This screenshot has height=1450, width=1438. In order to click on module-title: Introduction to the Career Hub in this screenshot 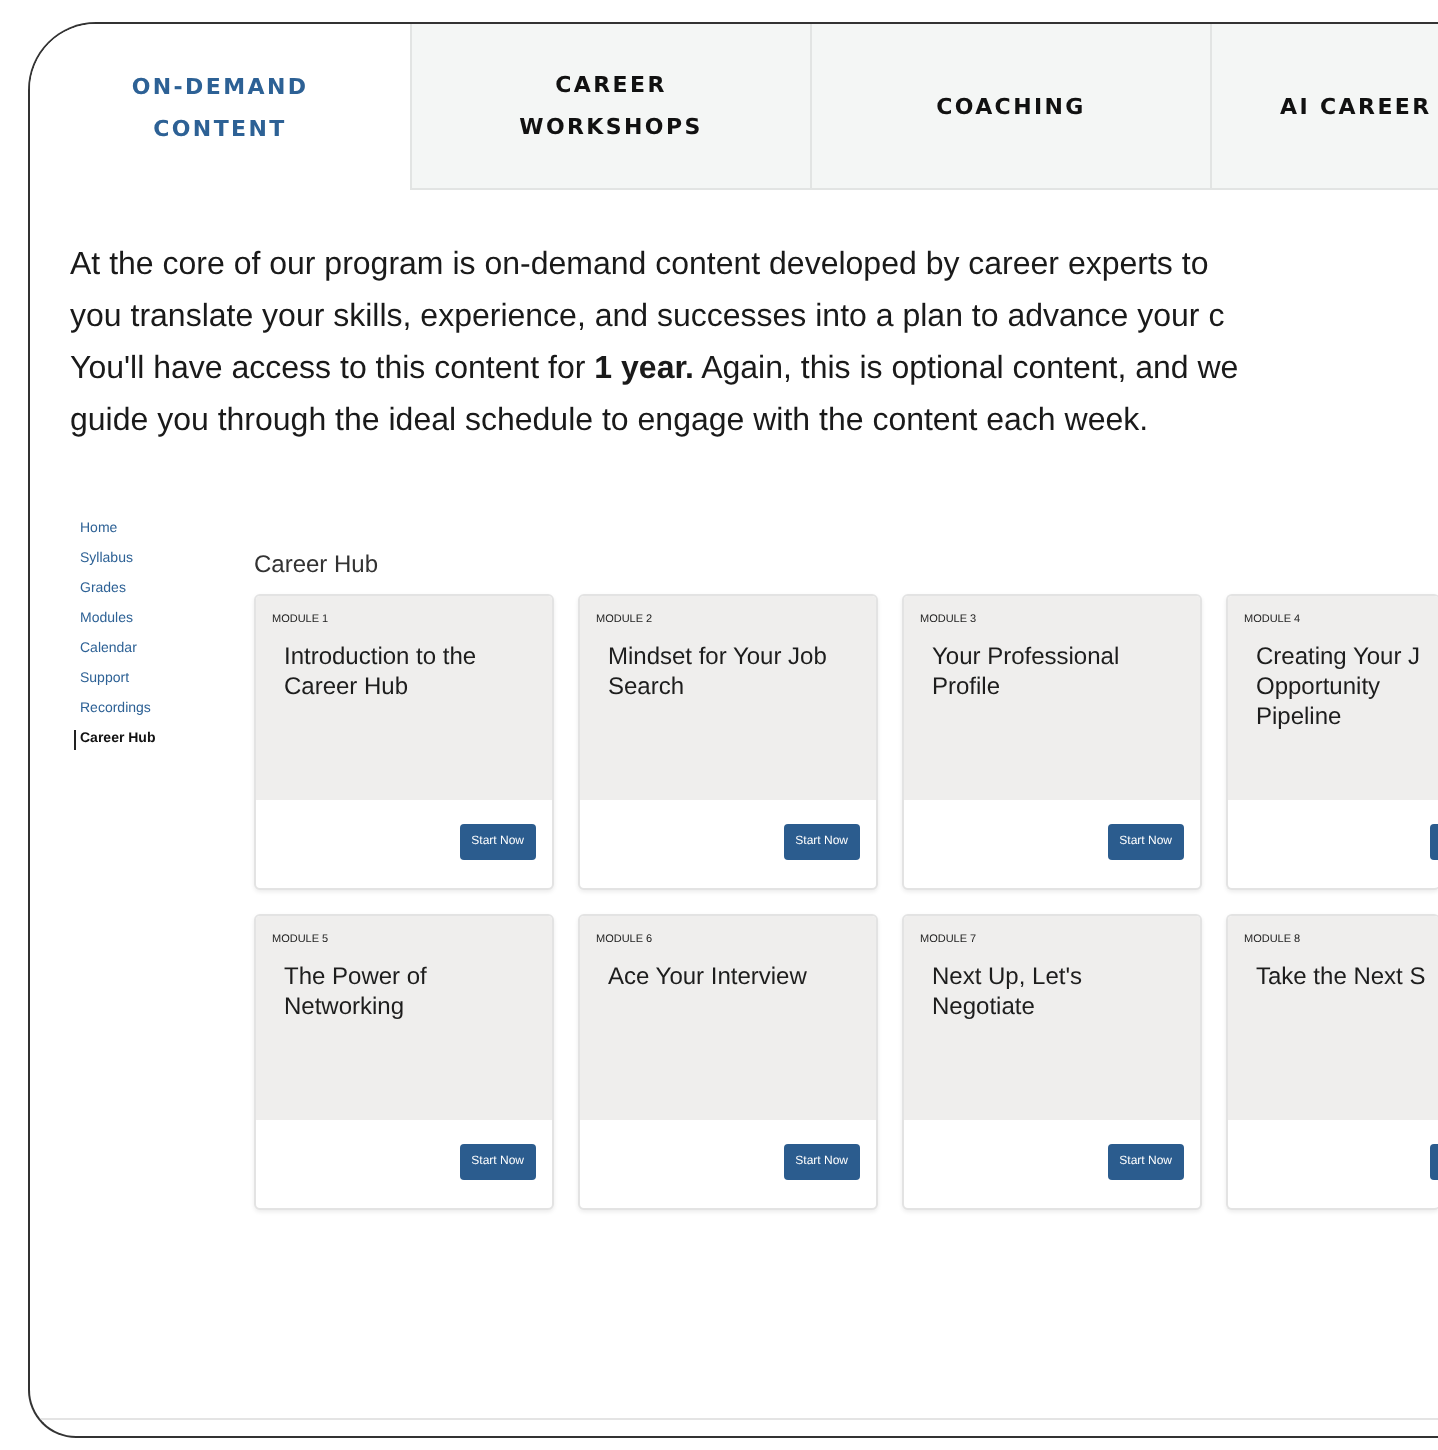, I will do `click(381, 672)`.